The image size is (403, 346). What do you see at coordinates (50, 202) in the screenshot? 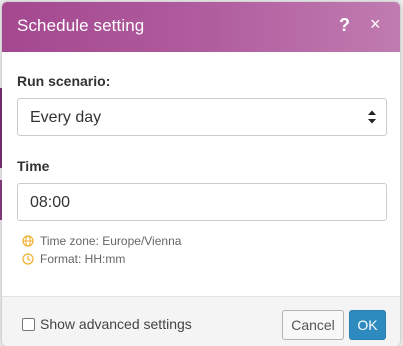
I see `time-value: 08:00` at bounding box center [50, 202].